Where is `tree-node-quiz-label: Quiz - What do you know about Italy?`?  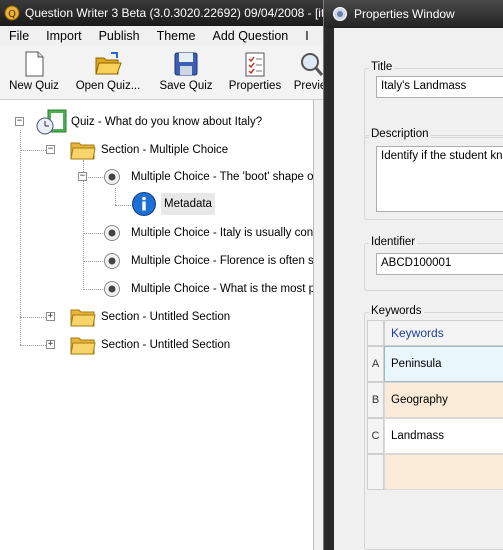
tree-node-quiz-label: Quiz - What do you know about Italy? is located at coordinates (167, 122).